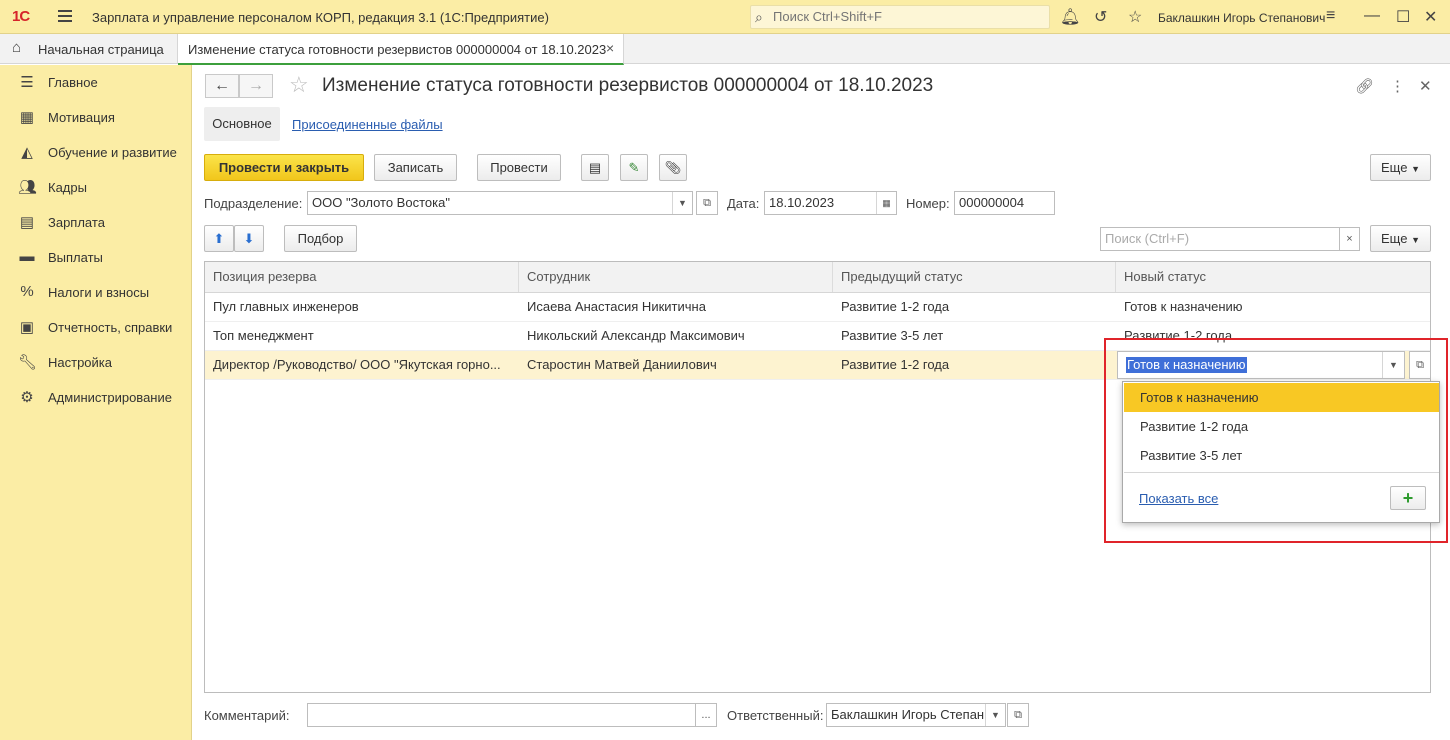  Describe the element at coordinates (381, 202) in the screenshot. I see `department-value: ООО "Золото Востока"` at that location.